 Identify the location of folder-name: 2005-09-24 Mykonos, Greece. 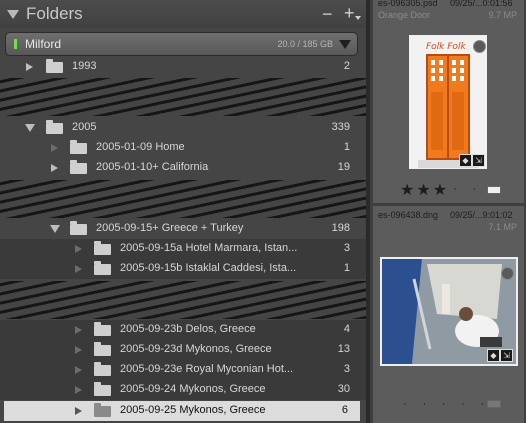
(193, 389).